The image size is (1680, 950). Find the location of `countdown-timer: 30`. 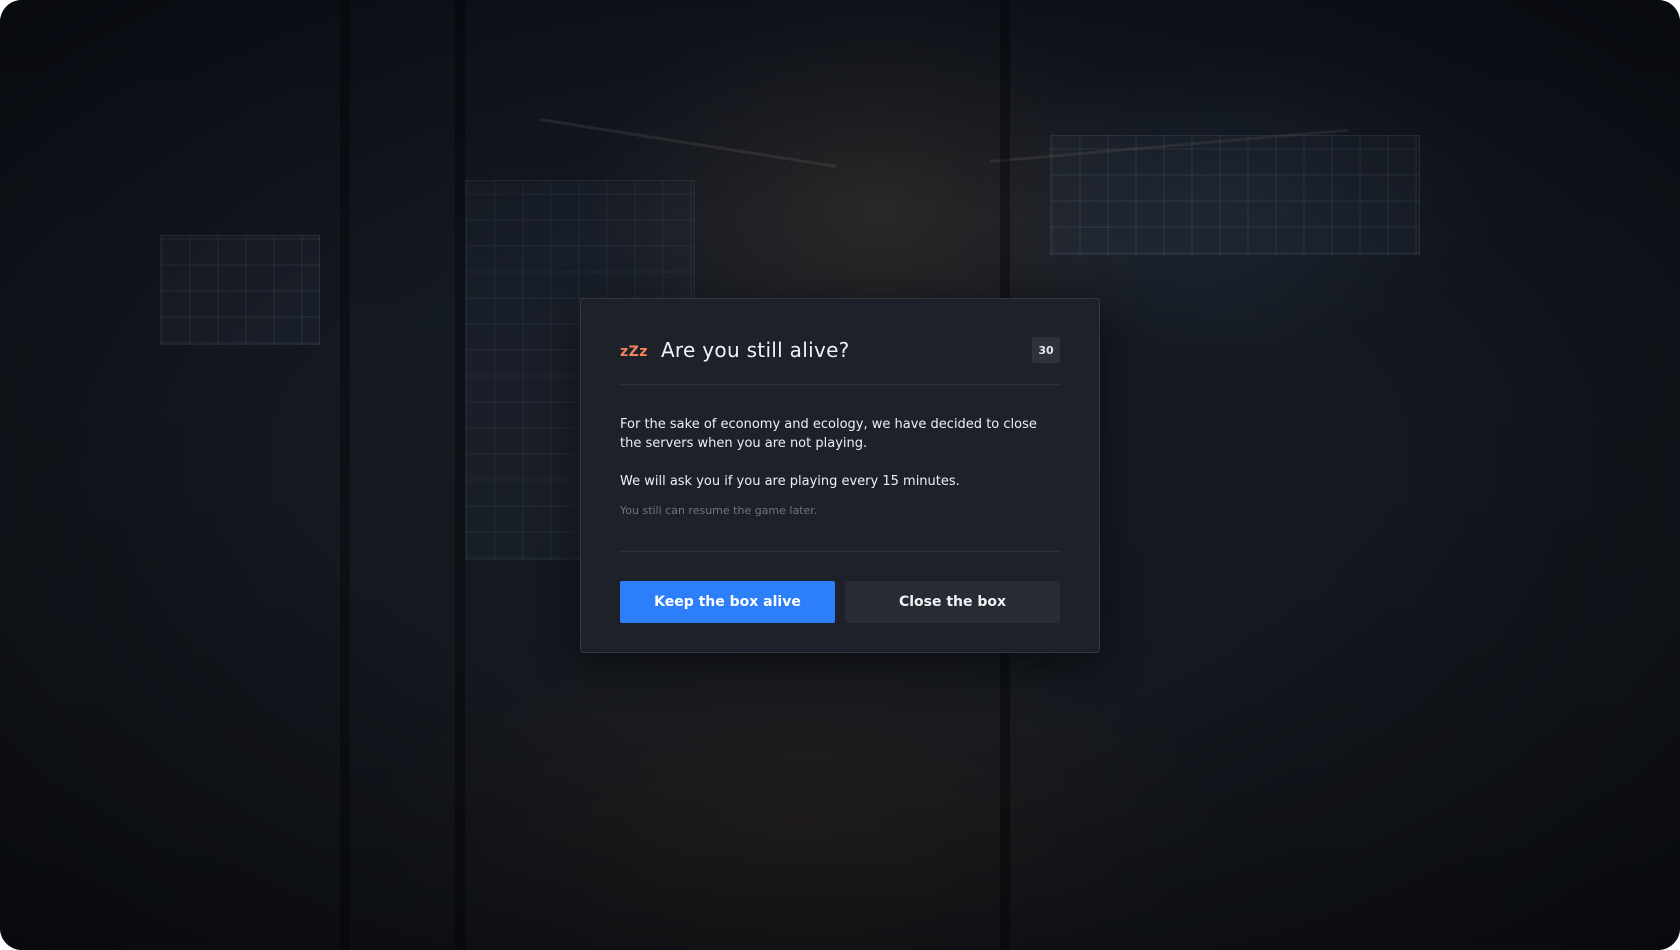

countdown-timer: 30 is located at coordinates (1046, 350).